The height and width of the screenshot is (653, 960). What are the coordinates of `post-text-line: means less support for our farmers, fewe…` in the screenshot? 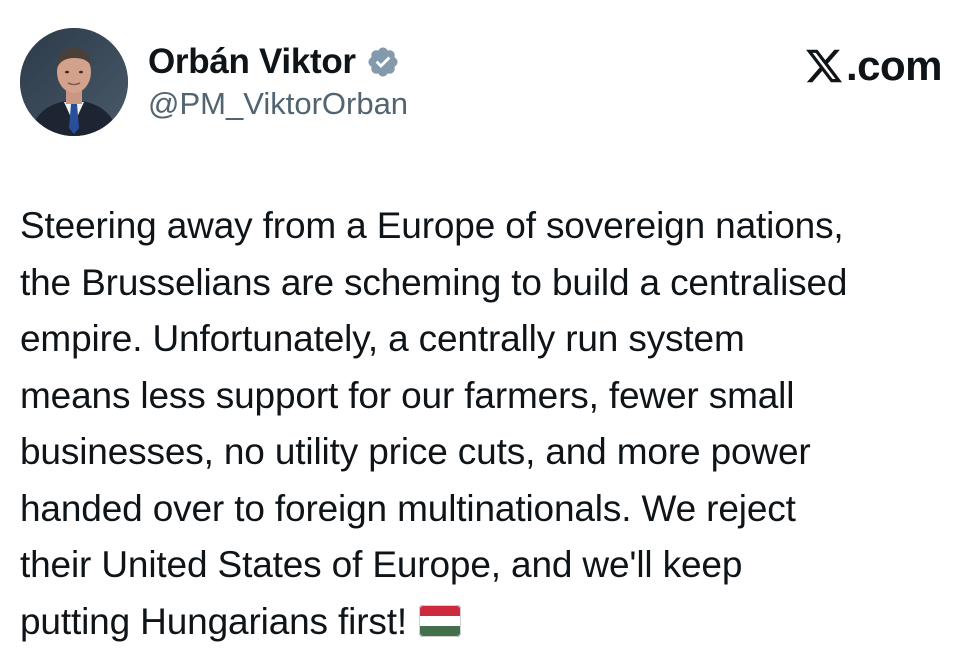 It's located at (407, 395).